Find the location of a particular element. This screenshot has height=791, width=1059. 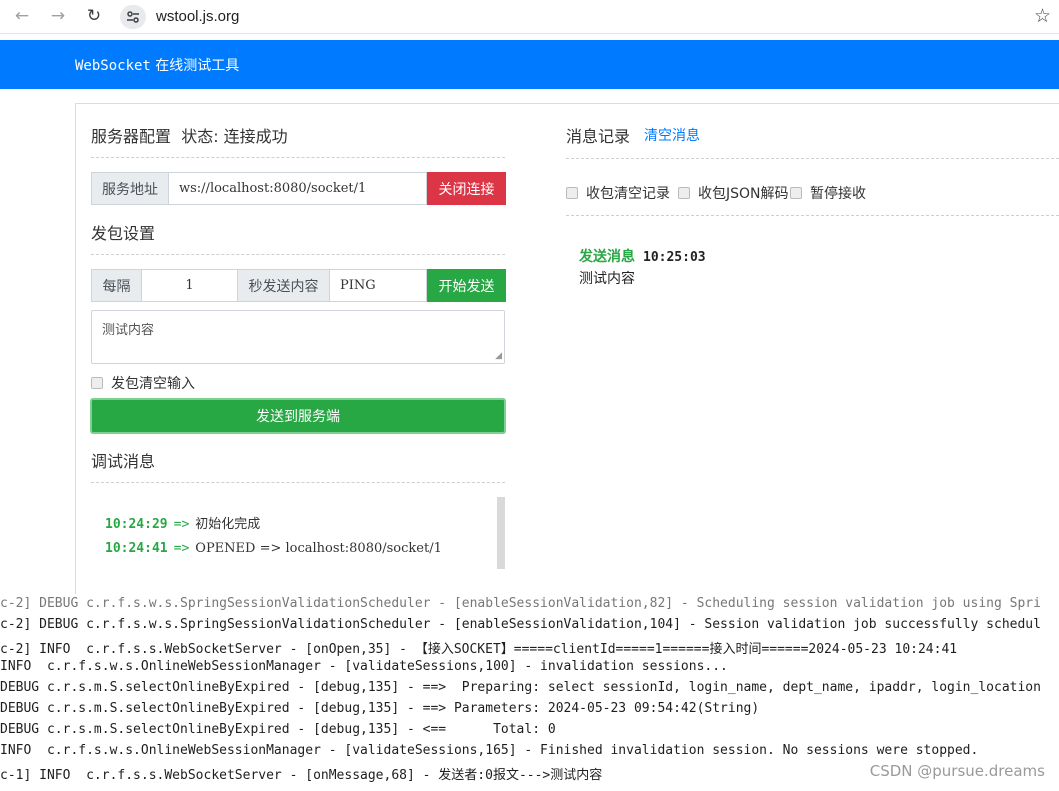

server-address-label: 服务地址 is located at coordinates (130, 188).